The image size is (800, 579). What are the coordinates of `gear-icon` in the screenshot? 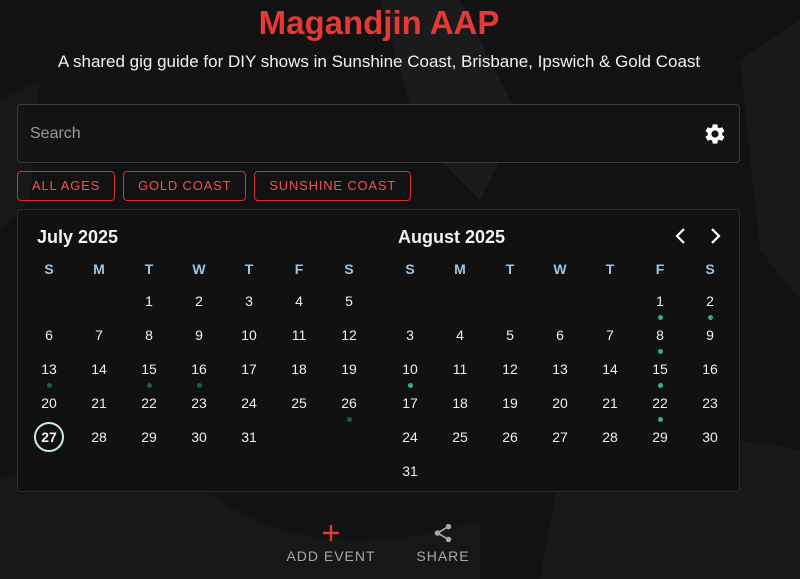 It's located at (715, 134).